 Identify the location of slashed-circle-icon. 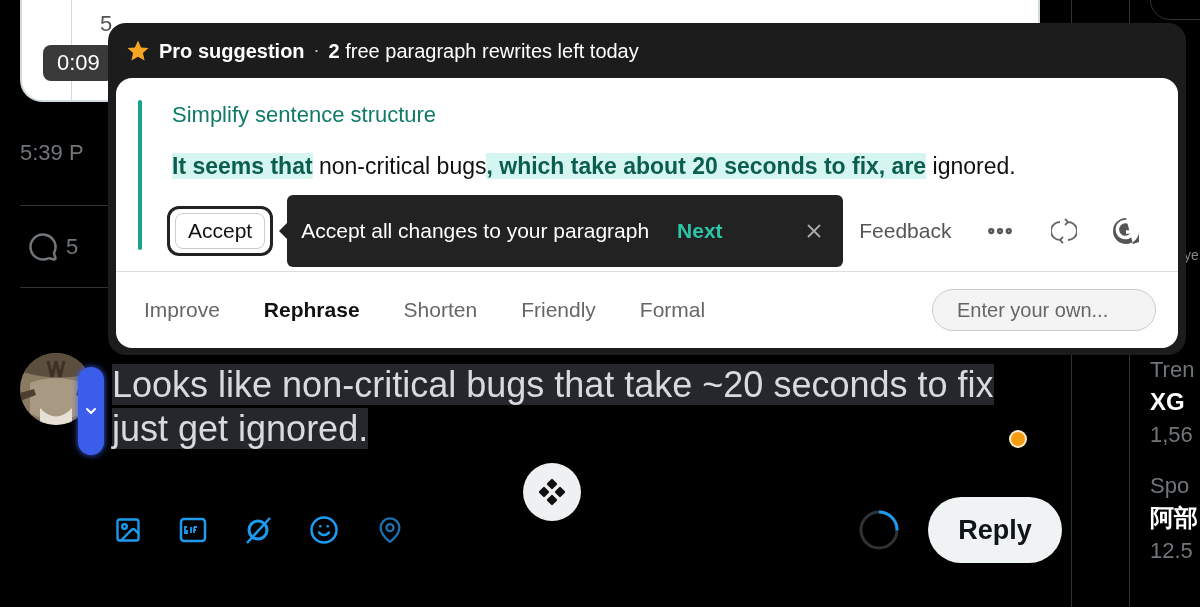
(258, 530).